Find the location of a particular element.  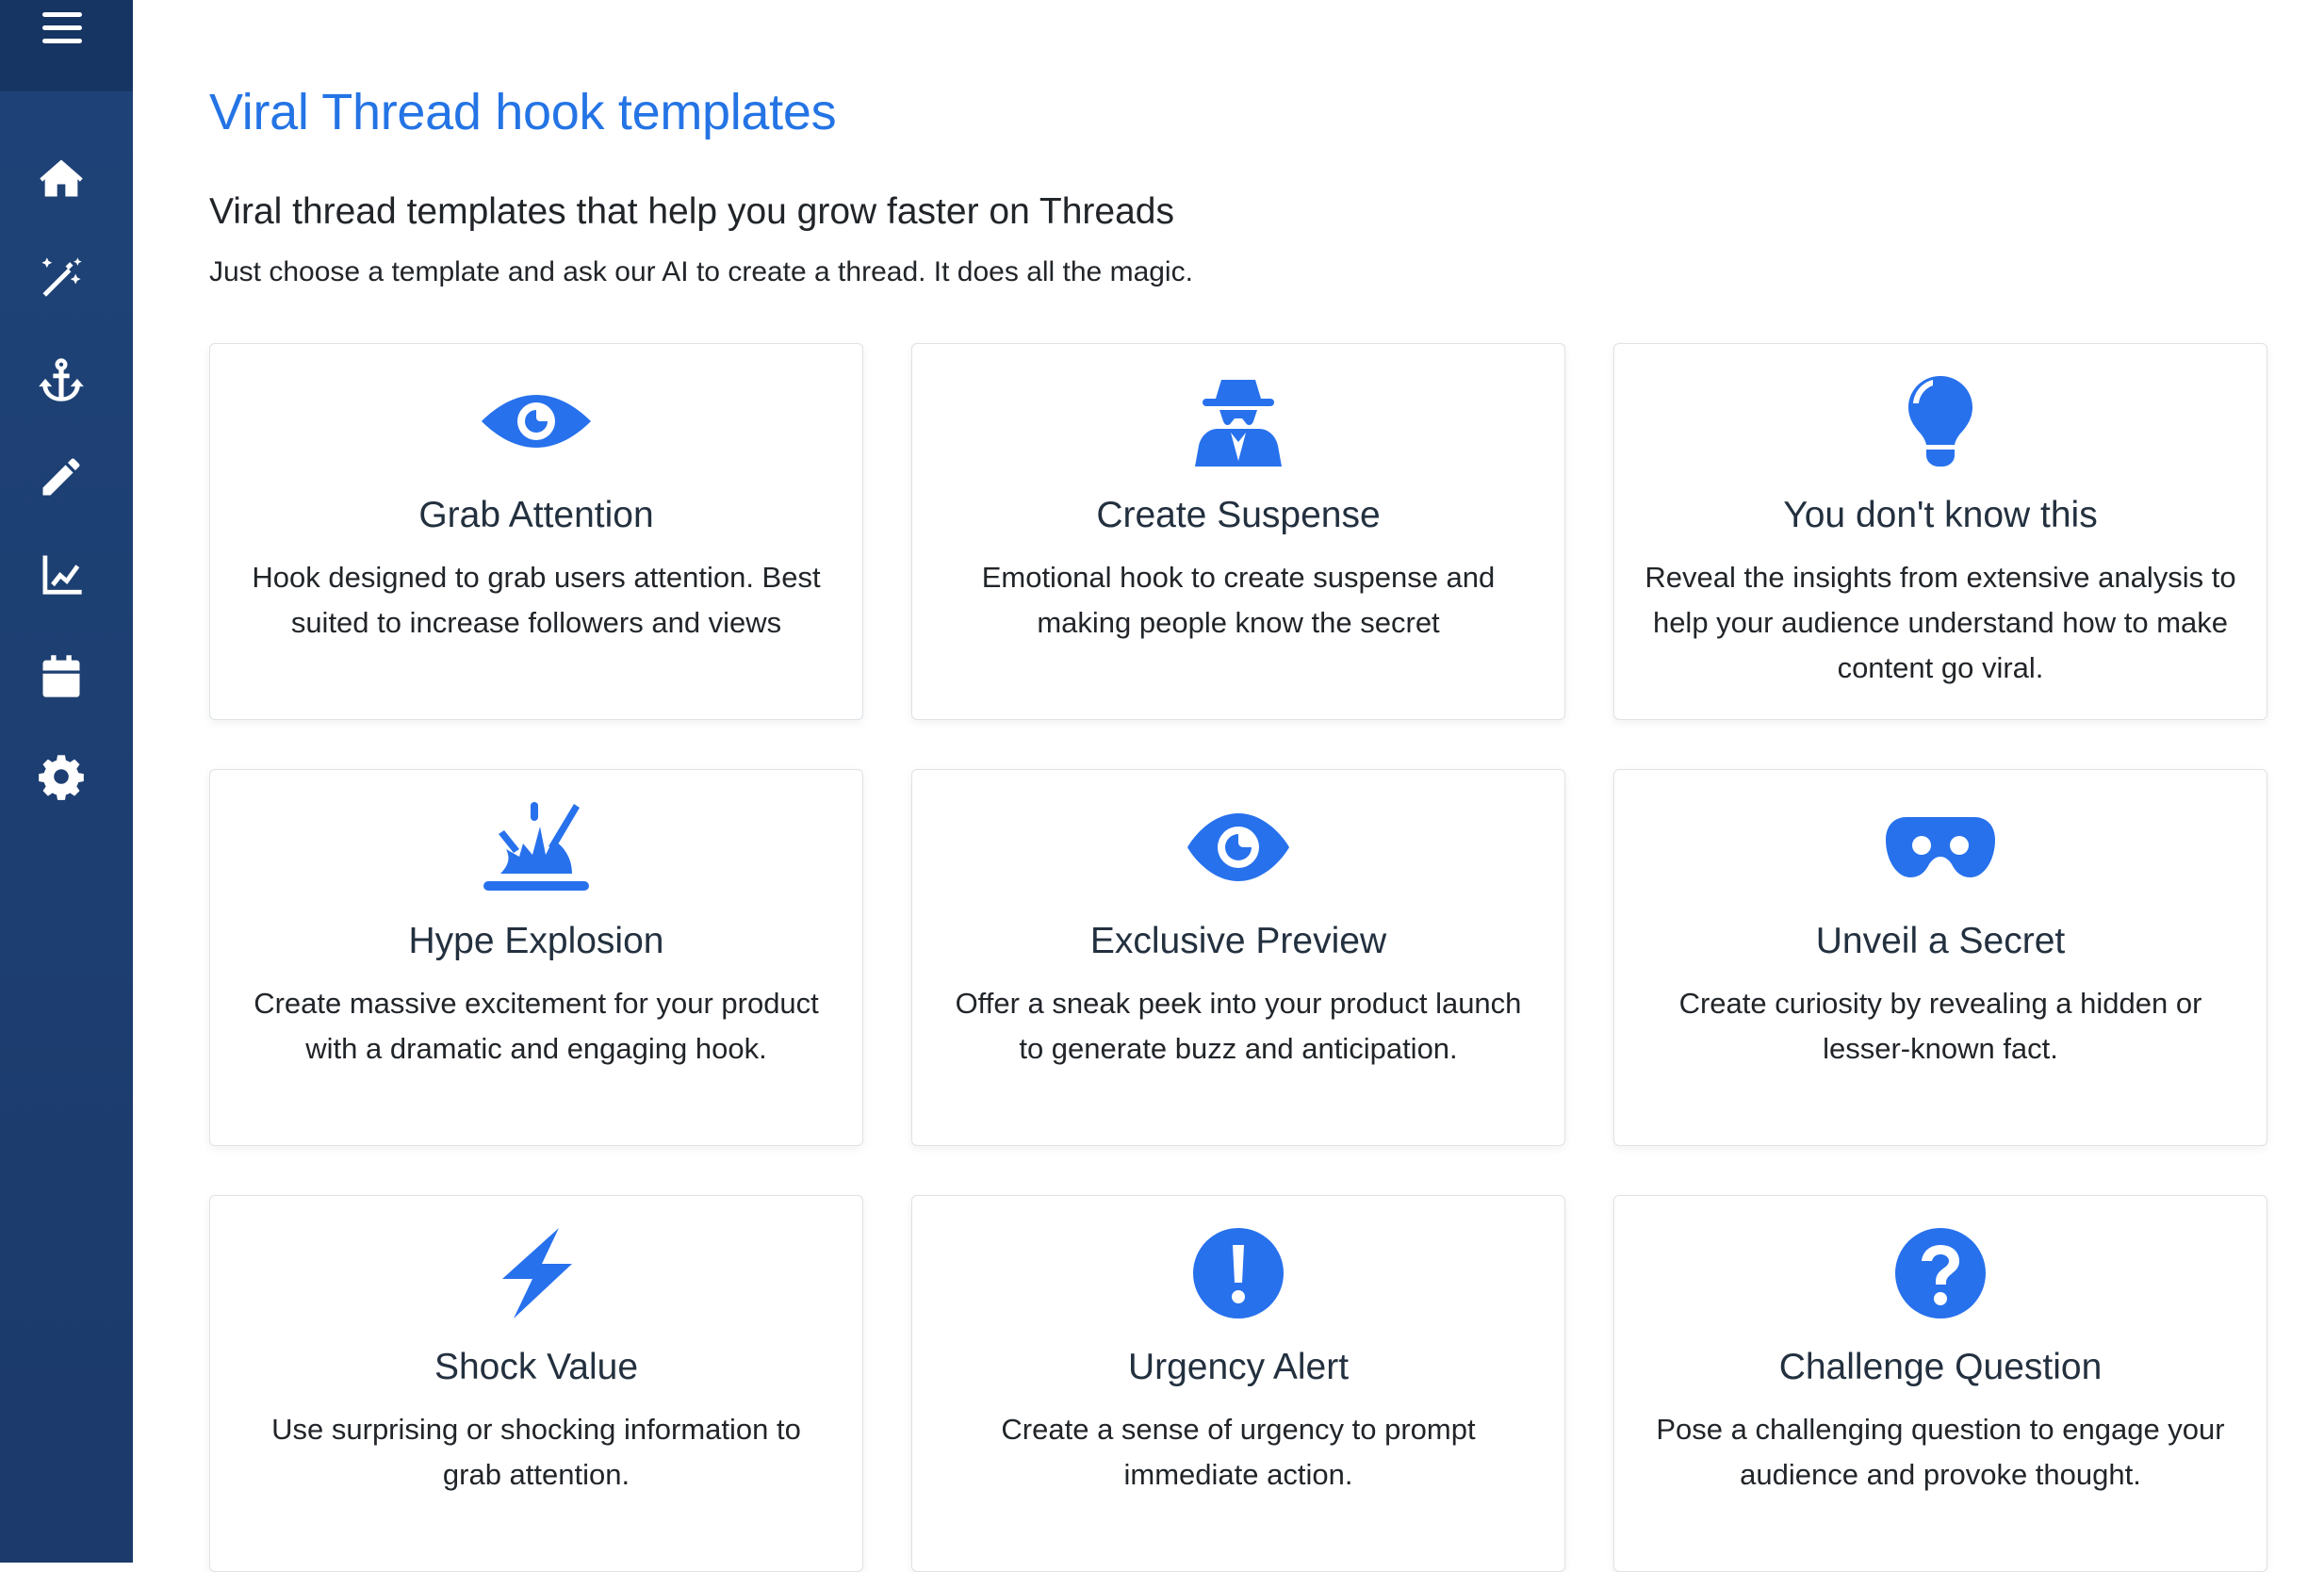

sidebar is located at coordinates (66, 782).